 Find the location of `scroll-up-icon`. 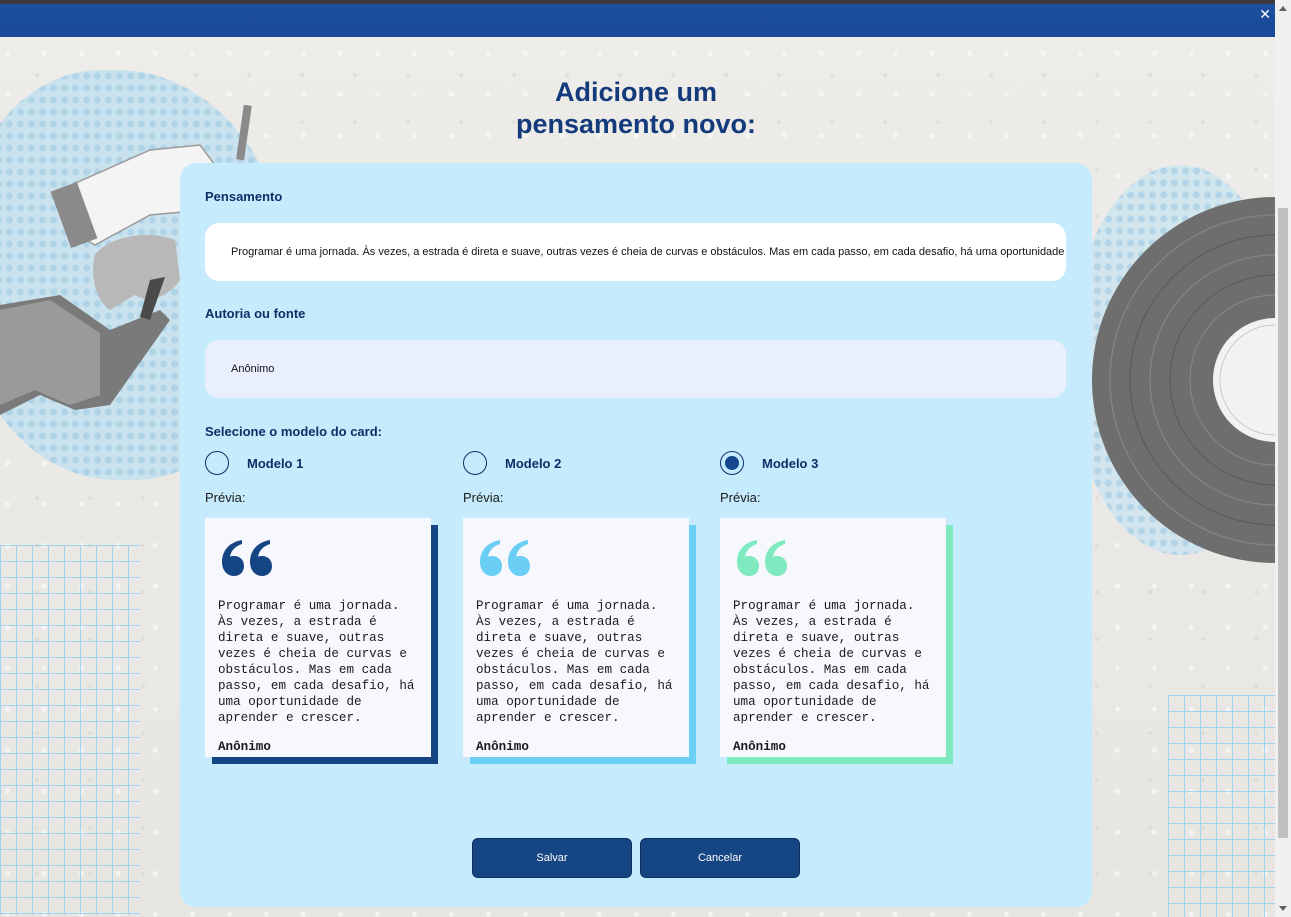

scroll-up-icon is located at coordinates (1283, 8).